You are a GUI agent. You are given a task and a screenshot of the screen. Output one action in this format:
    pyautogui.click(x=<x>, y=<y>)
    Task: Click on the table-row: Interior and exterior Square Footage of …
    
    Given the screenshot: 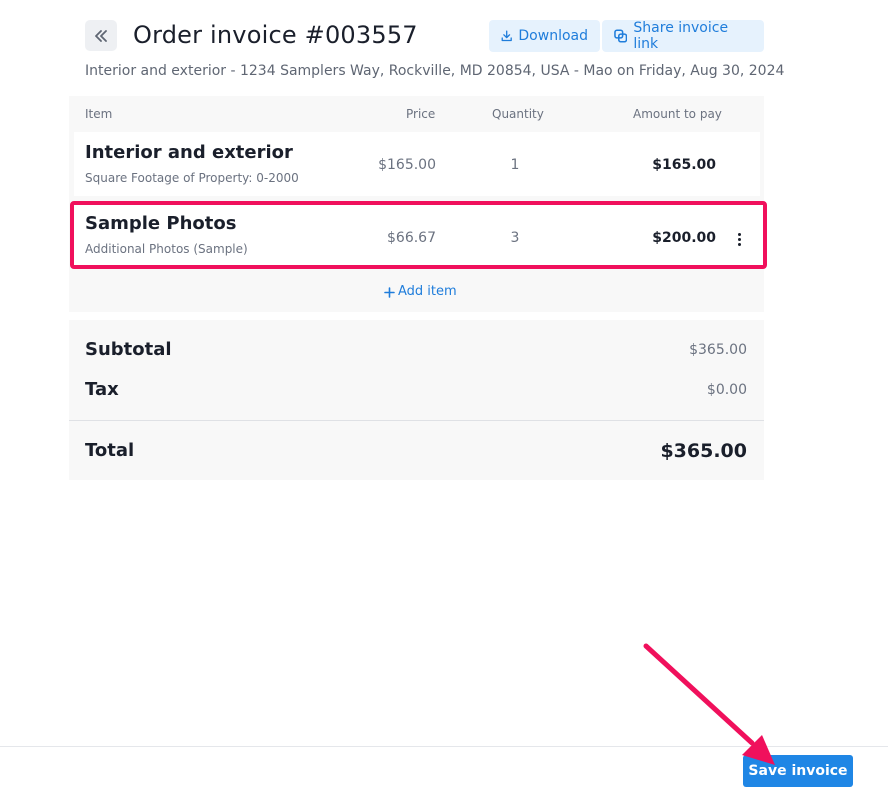 What is the action you would take?
    pyautogui.click(x=417, y=164)
    